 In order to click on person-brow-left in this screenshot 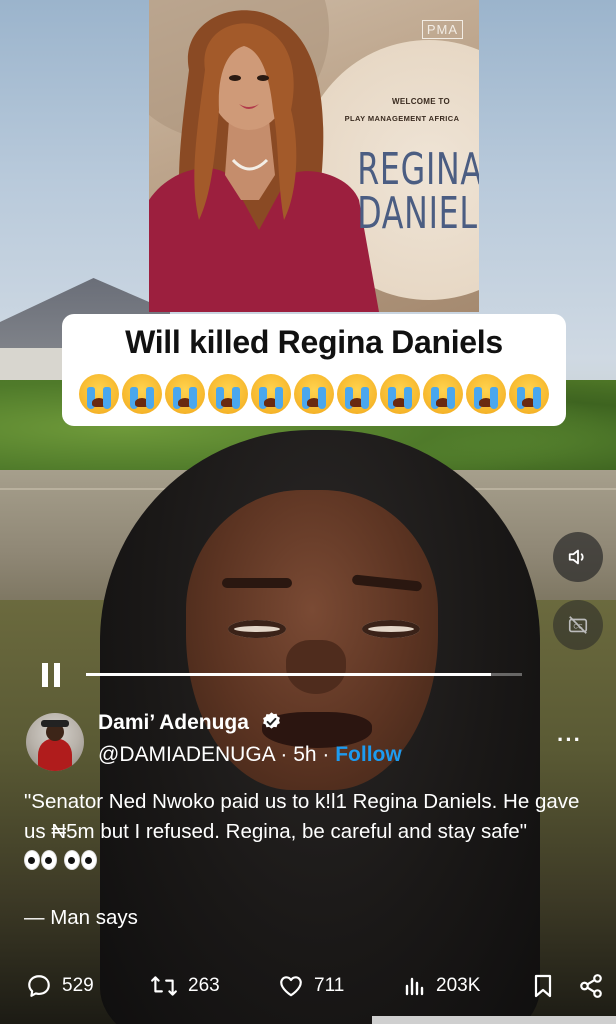, I will do `click(257, 583)`.